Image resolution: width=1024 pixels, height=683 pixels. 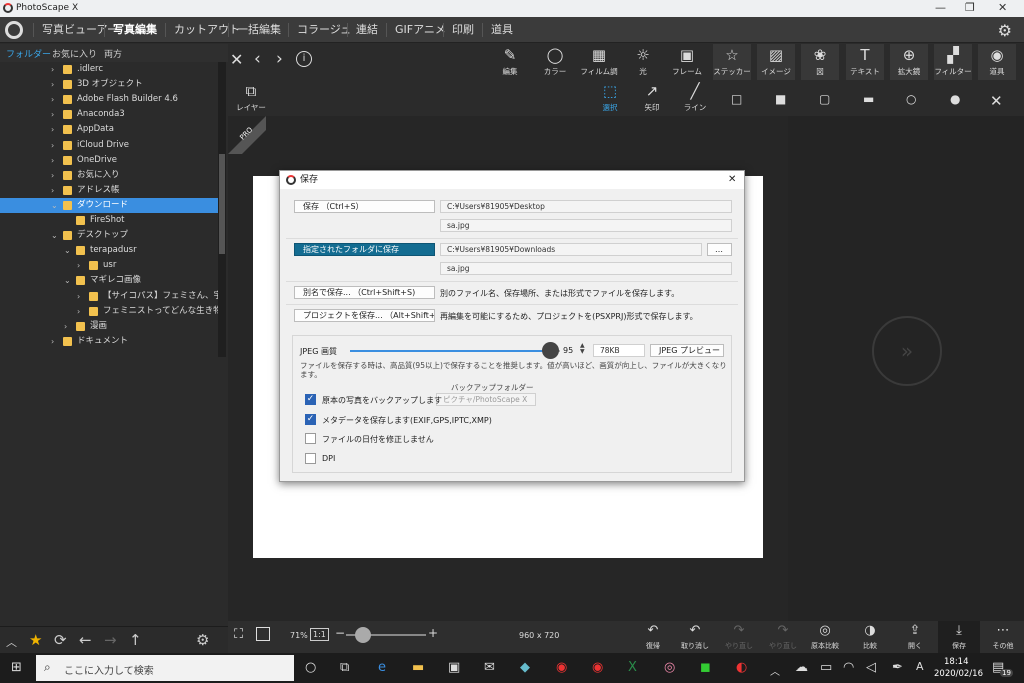 I want to click on crop-icon: ⛶, so click(x=238, y=634).